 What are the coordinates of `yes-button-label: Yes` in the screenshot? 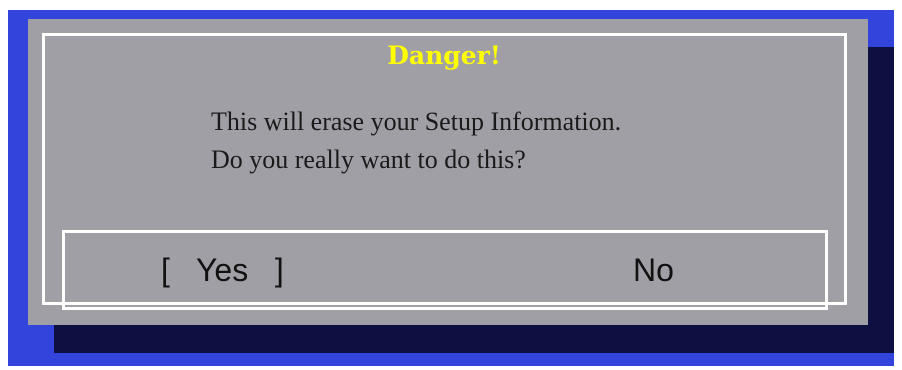 It's located at (222, 270).